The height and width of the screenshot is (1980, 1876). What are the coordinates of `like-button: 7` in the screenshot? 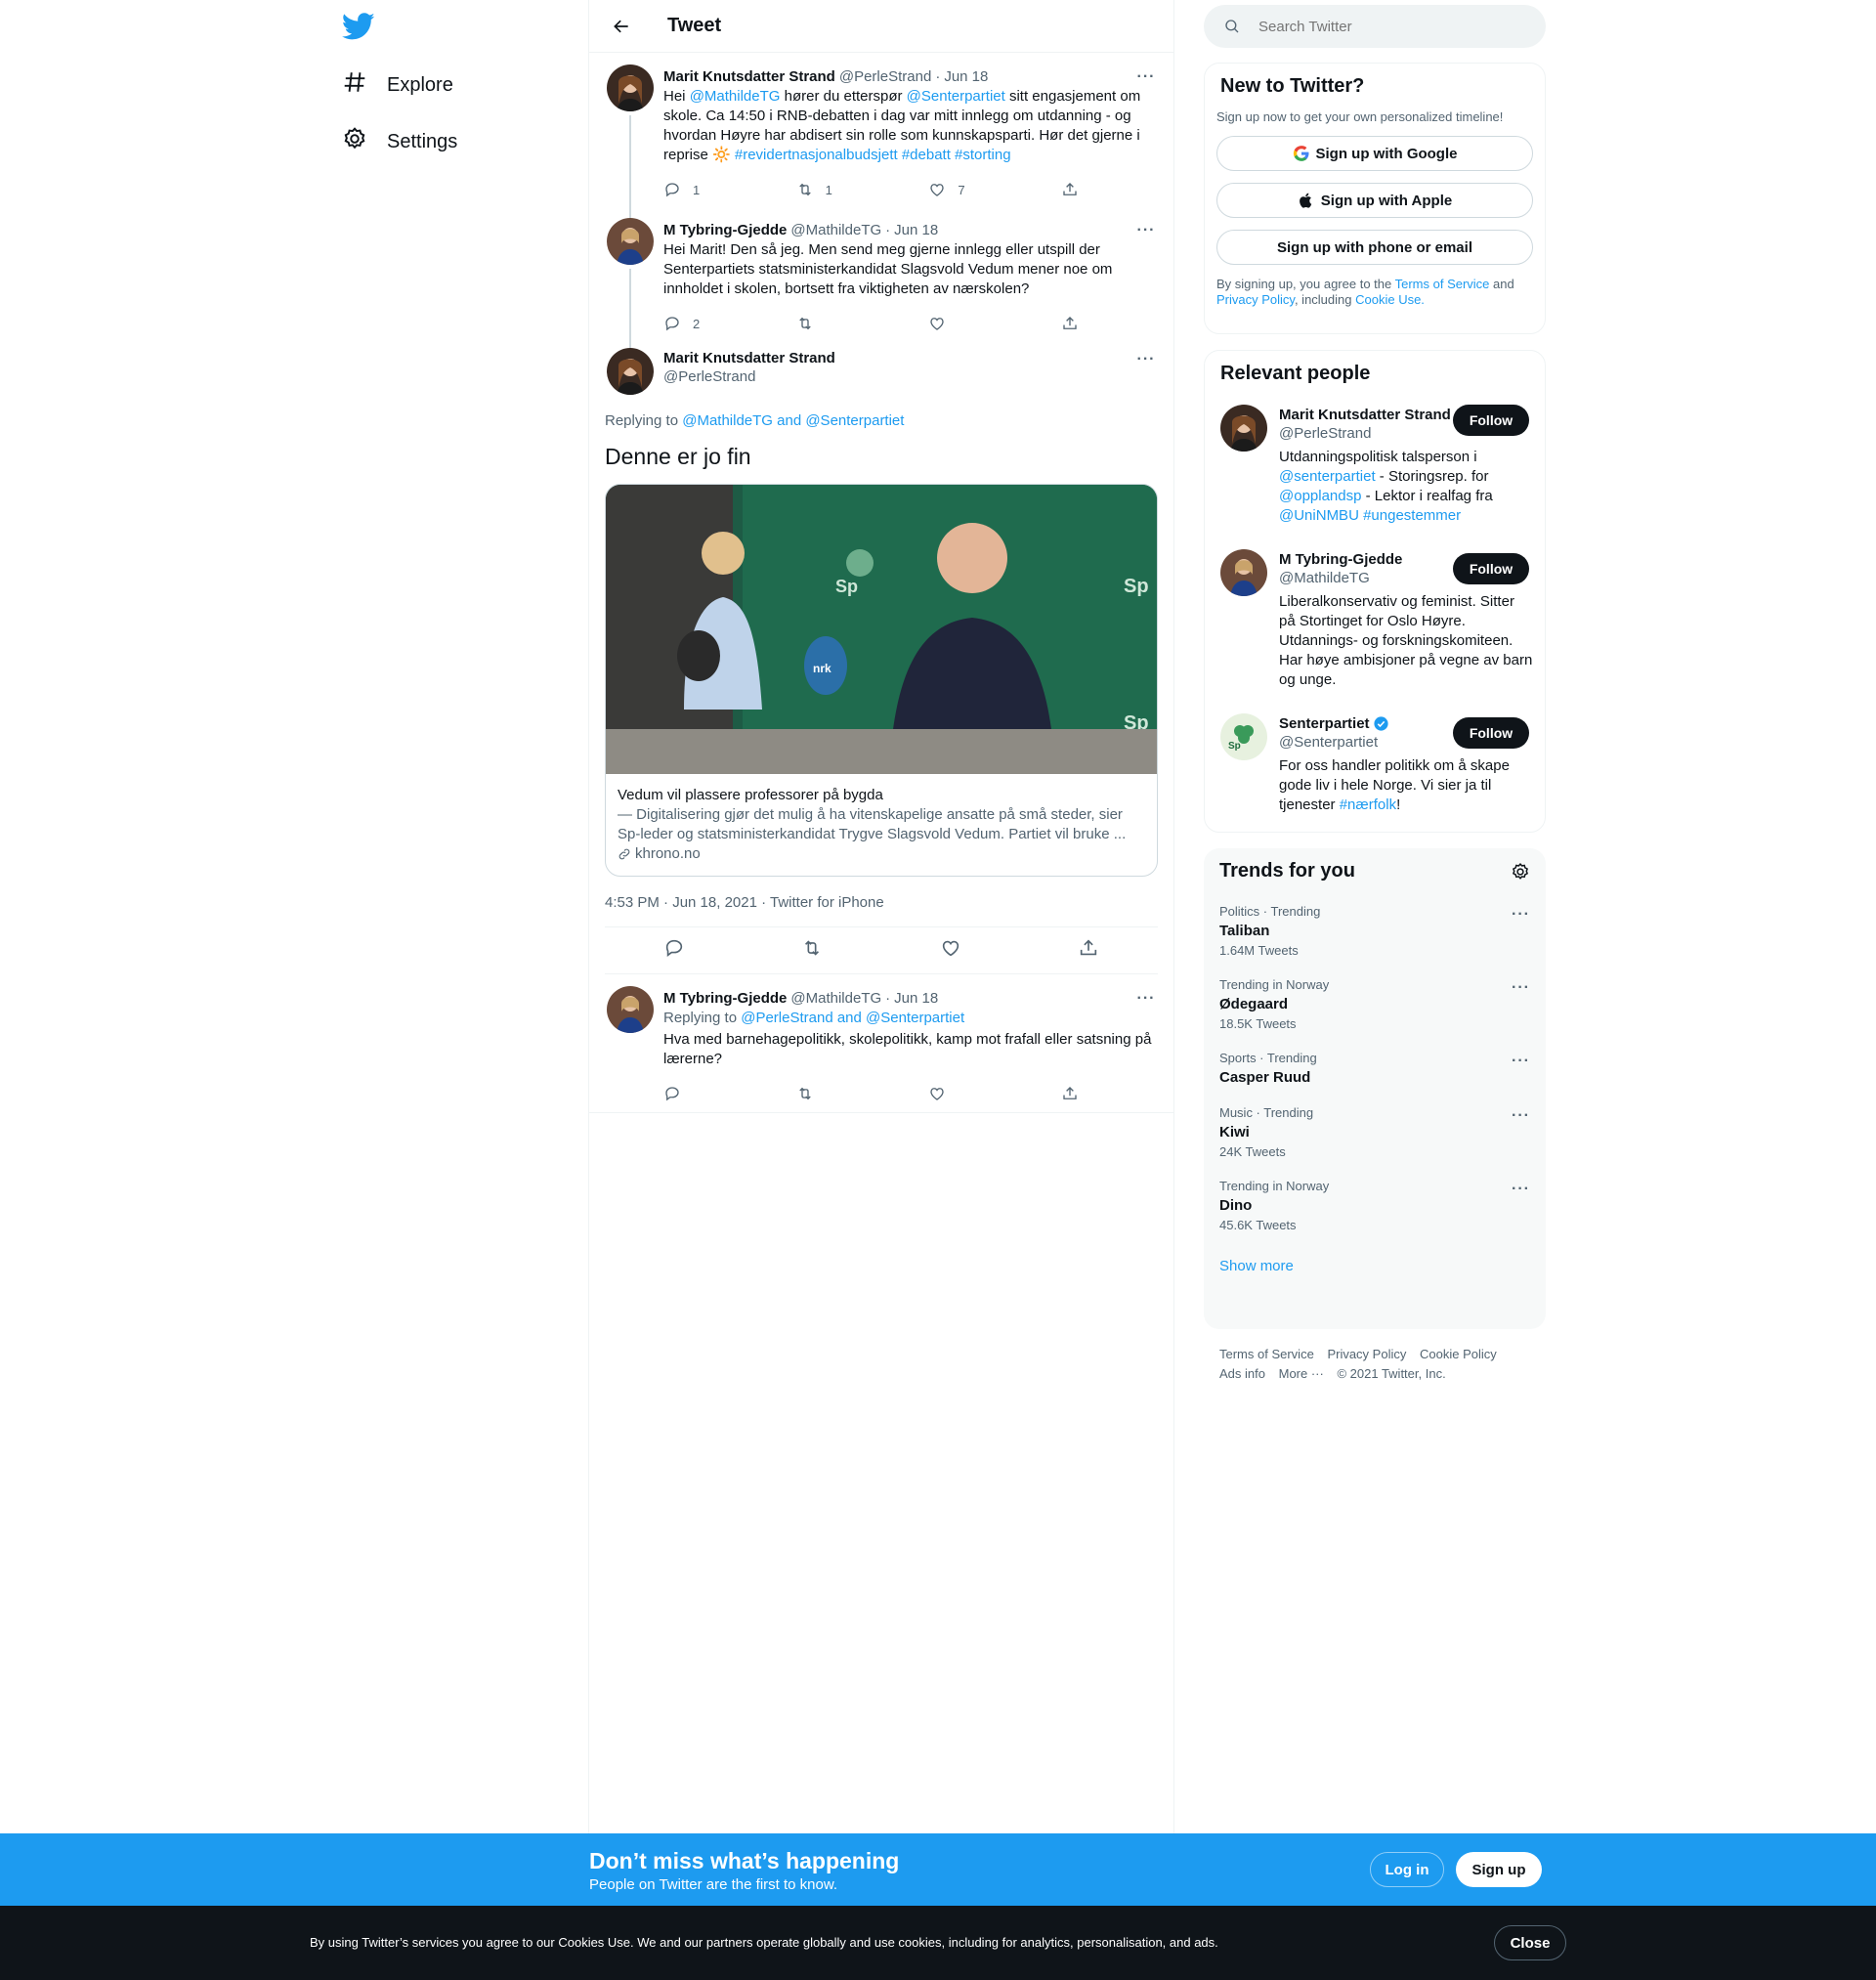 It's located at (967, 190).